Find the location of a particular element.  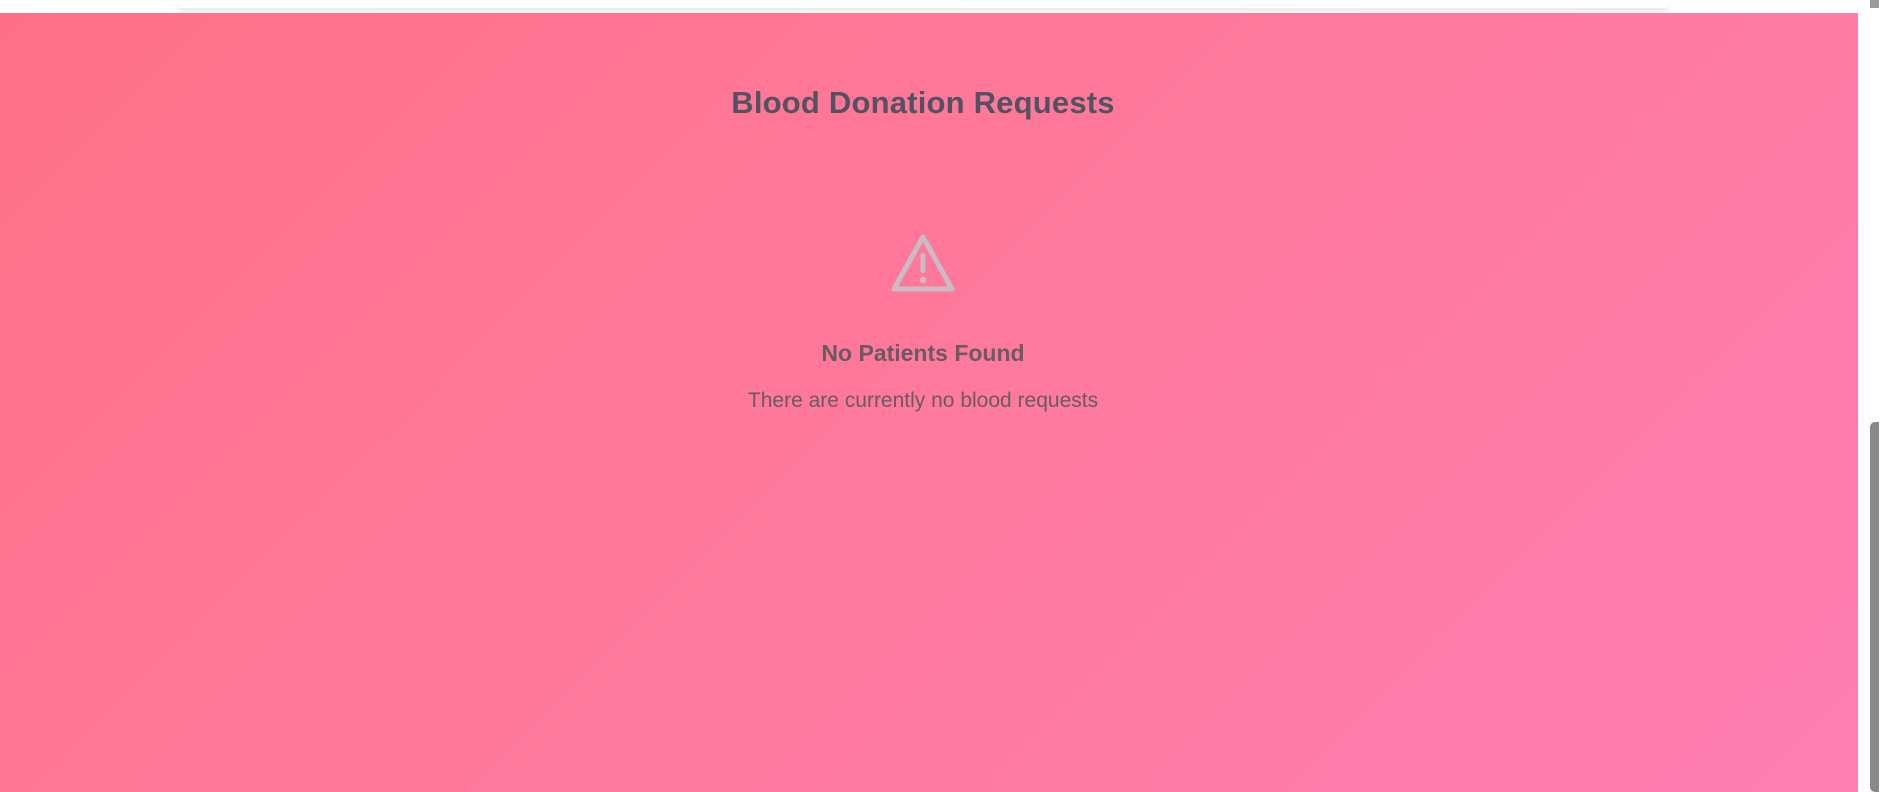

top-bar is located at coordinates (929, 6).